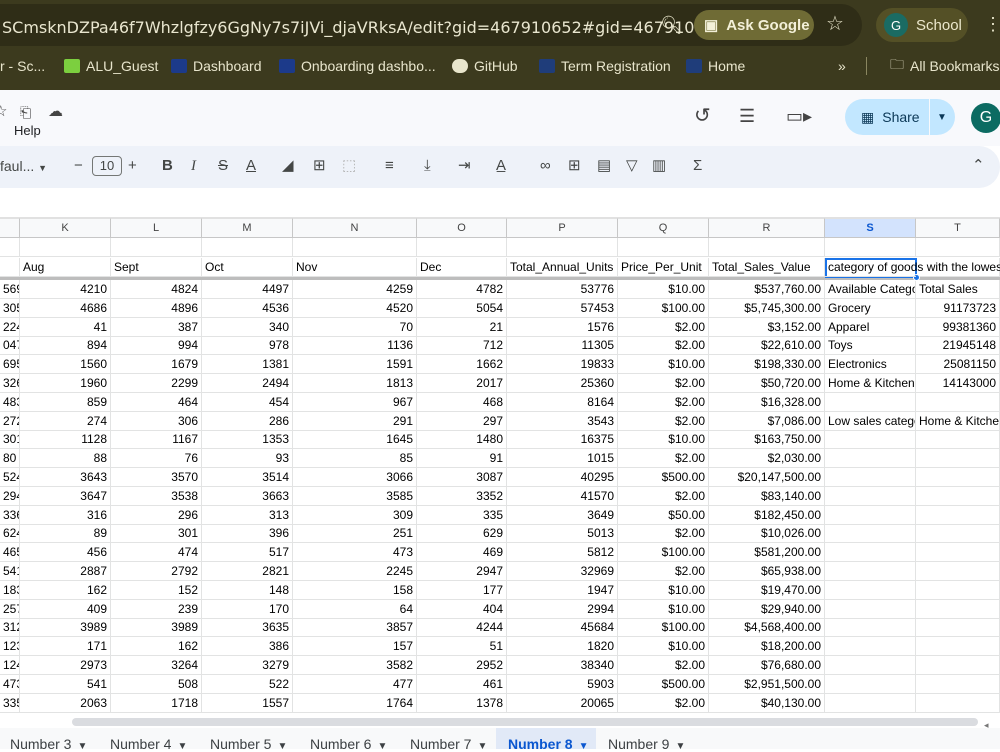 The width and height of the screenshot is (1000, 752). Describe the element at coordinates (10, 402) in the screenshot. I see `table-cell: 483` at that location.